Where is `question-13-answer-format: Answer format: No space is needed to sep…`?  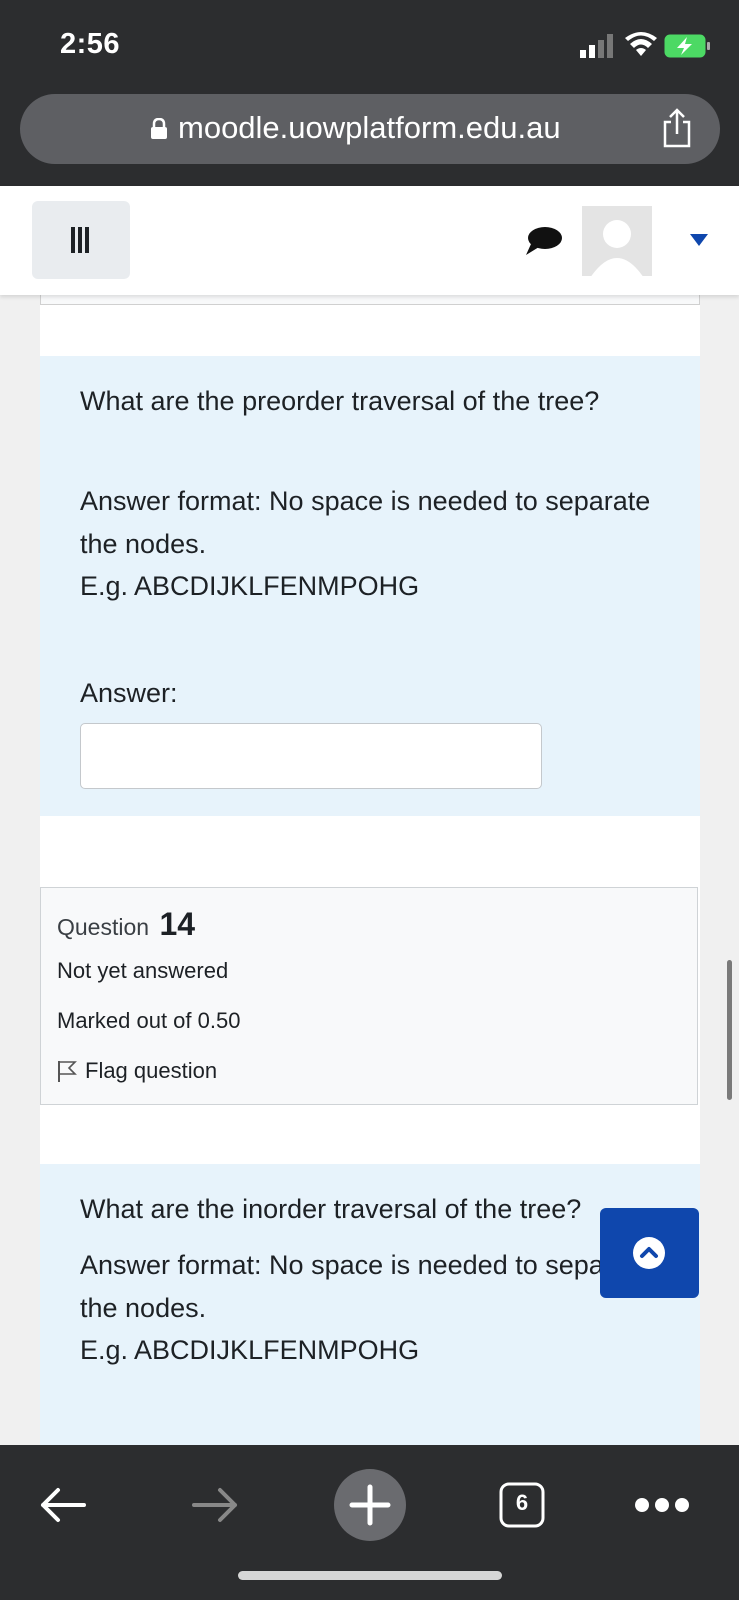
question-13-answer-format: Answer format: No space is needed to sep… is located at coordinates (365, 522).